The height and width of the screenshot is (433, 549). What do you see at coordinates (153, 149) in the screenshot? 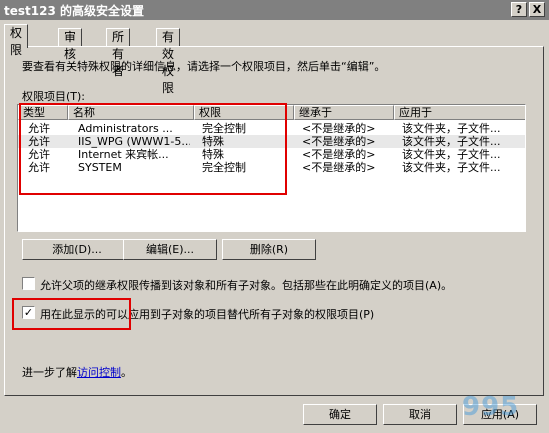
I see `highlight-box-entries` at bounding box center [153, 149].